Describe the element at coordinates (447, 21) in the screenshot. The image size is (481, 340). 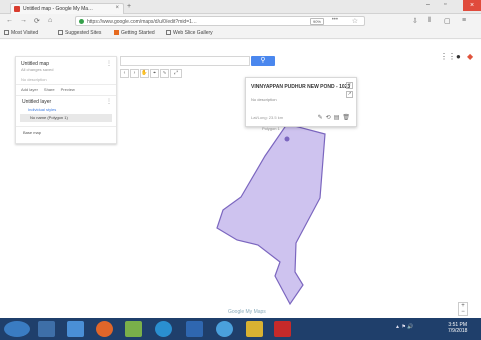
I see `sidebar-icon: ▢` at that location.